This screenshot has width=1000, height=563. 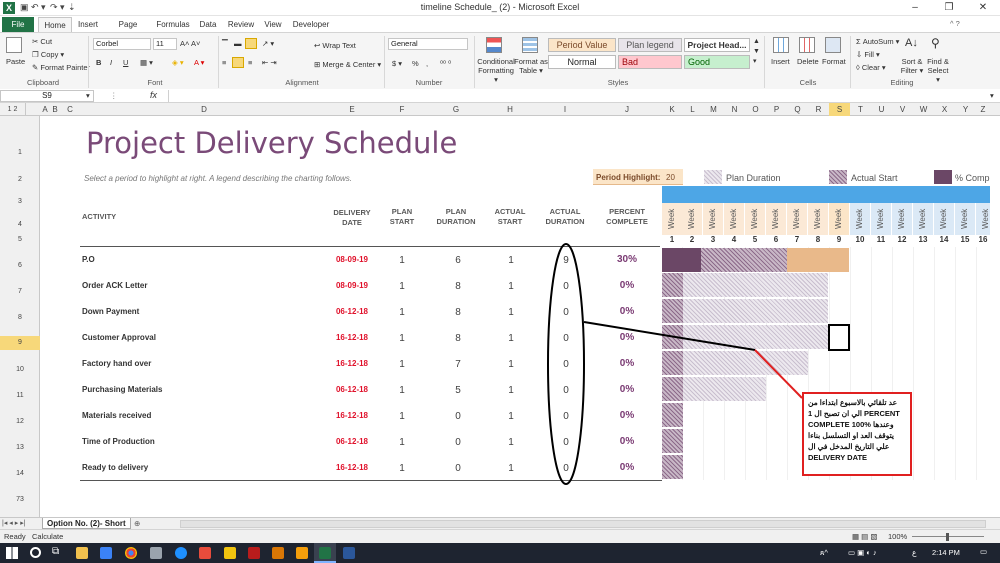 What do you see at coordinates (14, 523) in the screenshot?
I see `sheet-nav-icon: |◂ ◂ ▸ ▸|` at bounding box center [14, 523].